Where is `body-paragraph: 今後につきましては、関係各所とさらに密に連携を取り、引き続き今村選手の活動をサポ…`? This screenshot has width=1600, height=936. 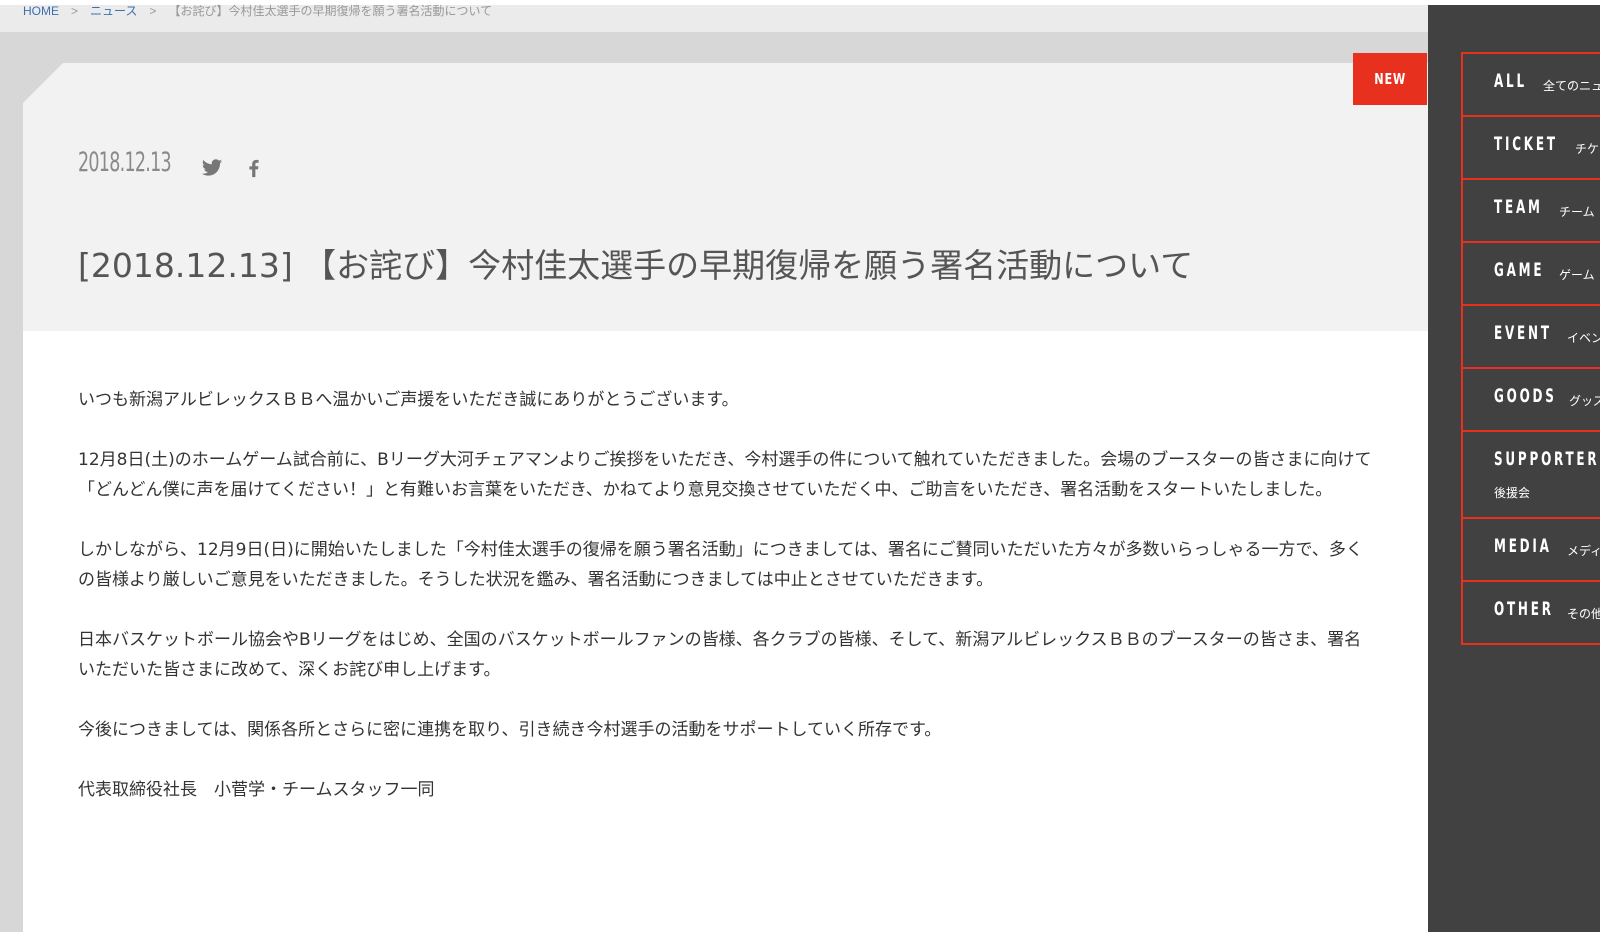
body-paragraph: 今後につきましては、関係各所とさらに密に連携を取り、引き続き今村選手の活動をサポ… is located at coordinates (510, 730).